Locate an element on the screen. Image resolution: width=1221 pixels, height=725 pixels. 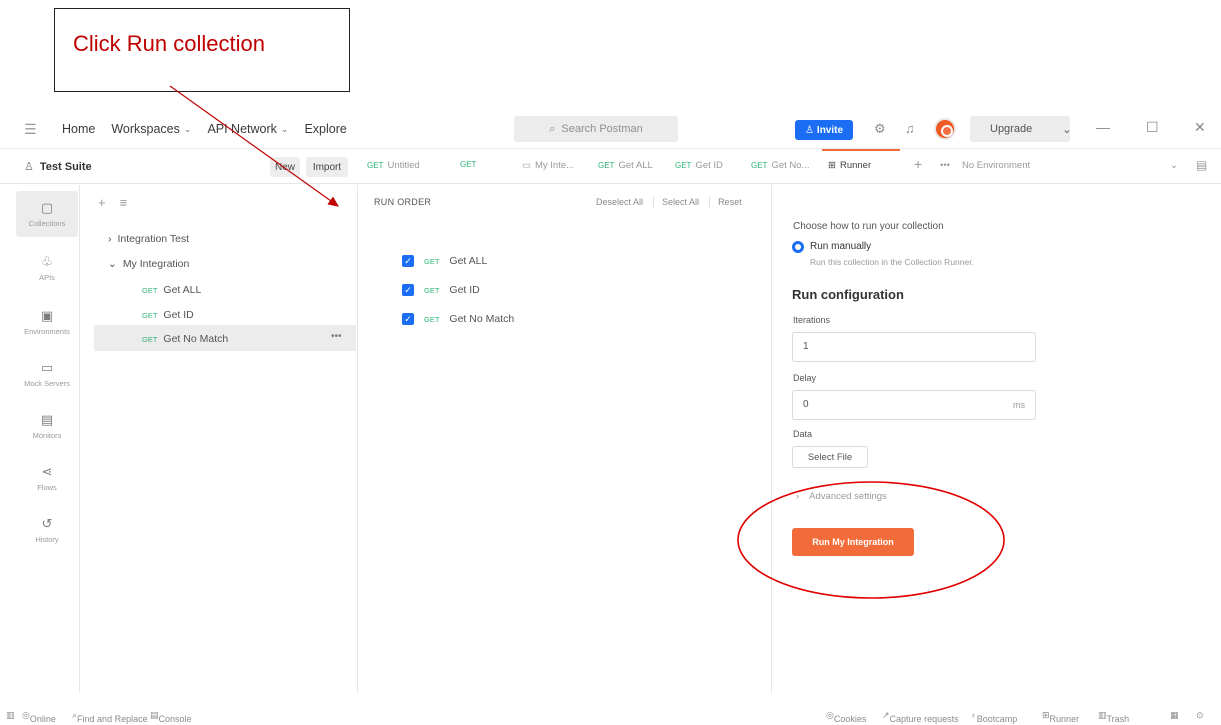
run-configuration-title: Run configuration is located at coordinates (848, 294).